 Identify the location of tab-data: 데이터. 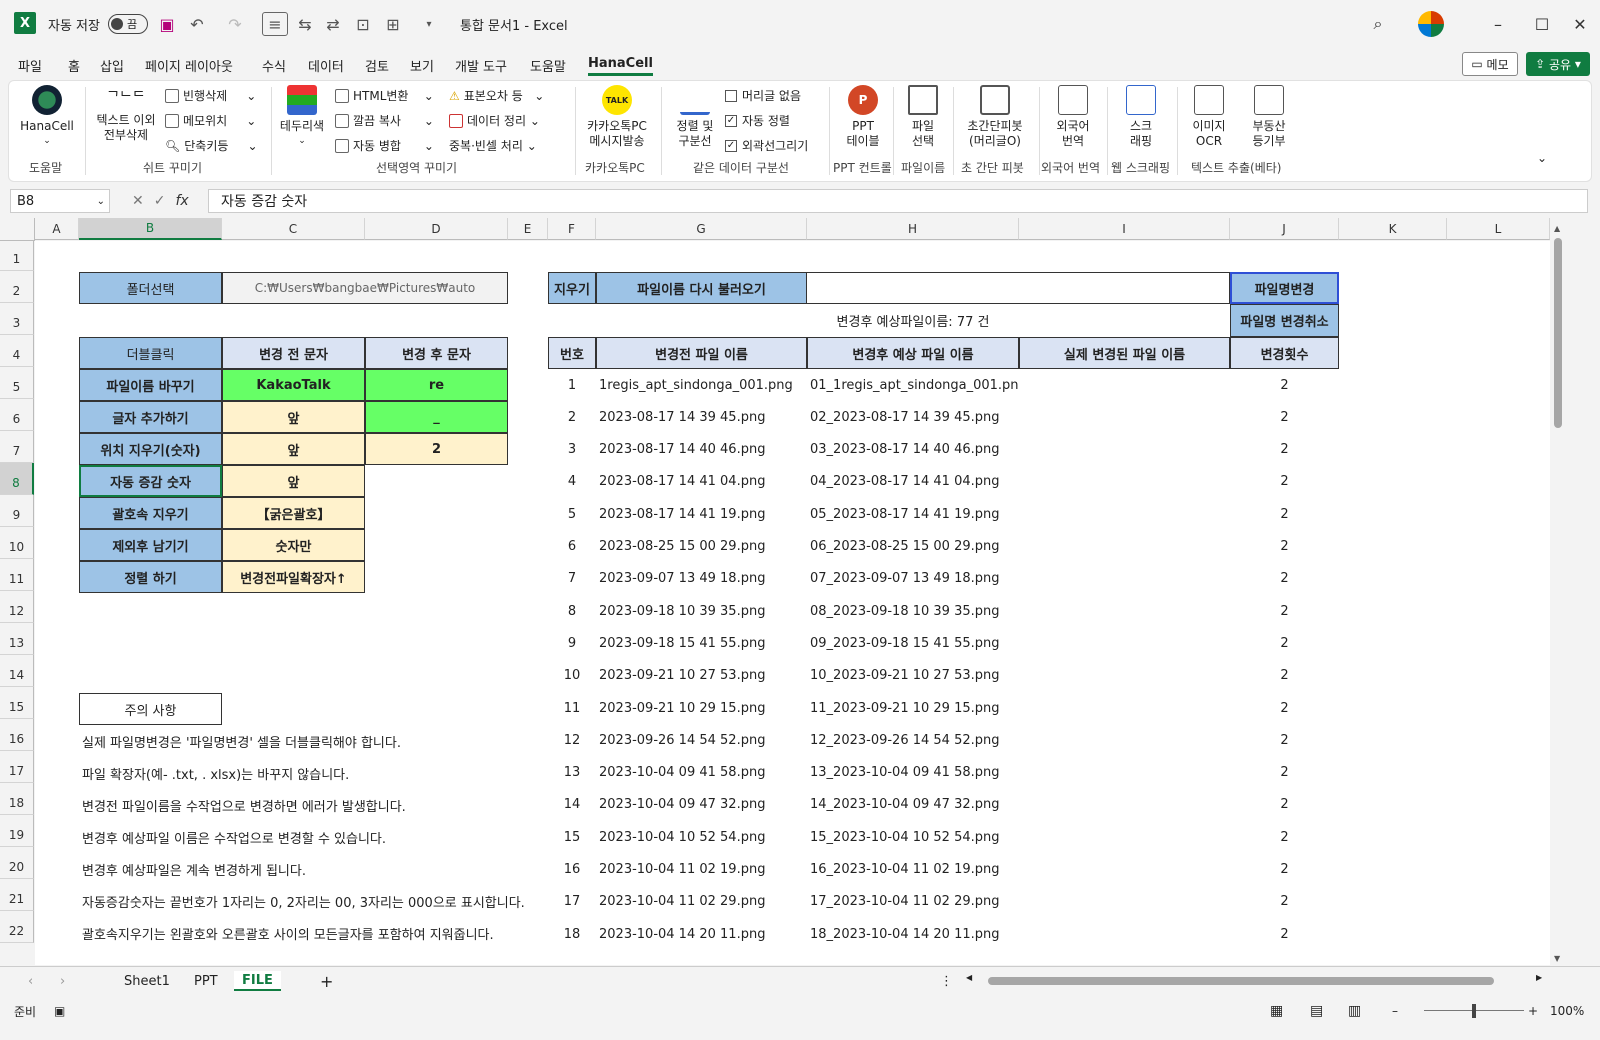
(326, 65).